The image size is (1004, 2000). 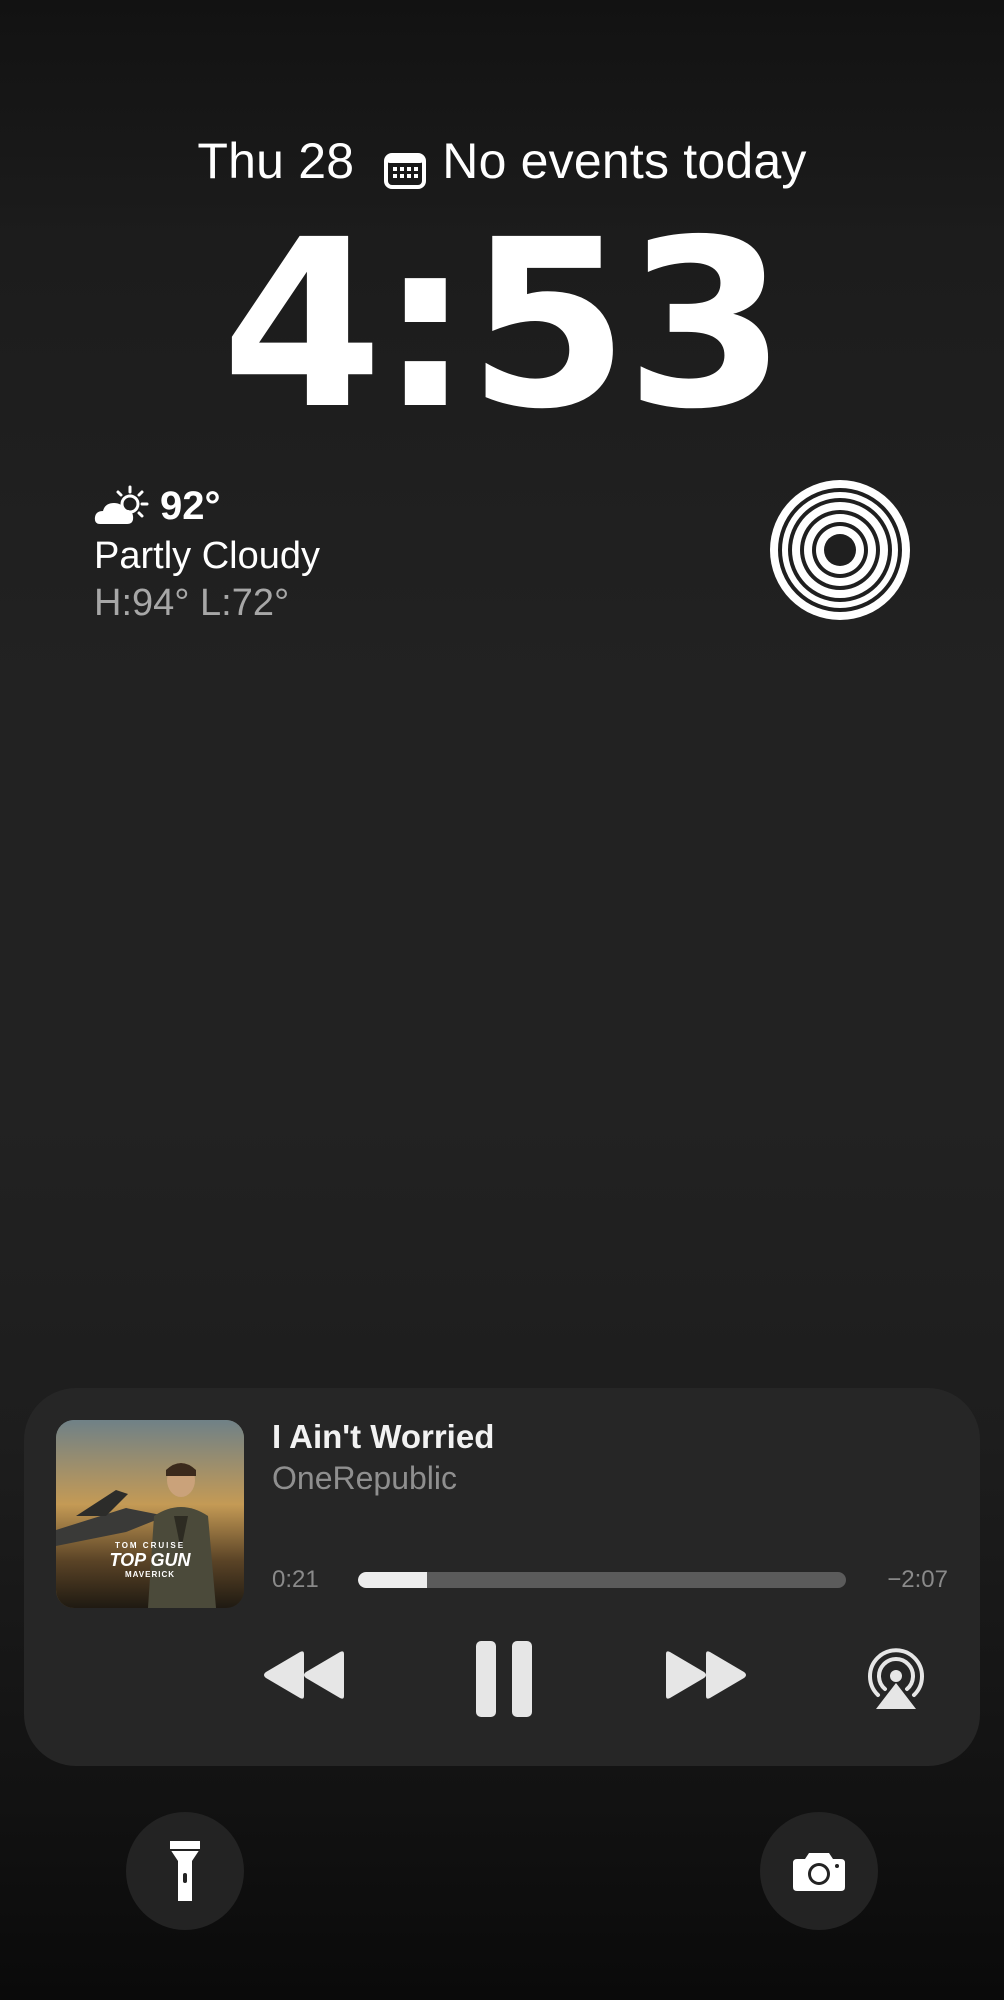 I want to click on elapsed-time: 0:21, so click(x=295, y=1579).